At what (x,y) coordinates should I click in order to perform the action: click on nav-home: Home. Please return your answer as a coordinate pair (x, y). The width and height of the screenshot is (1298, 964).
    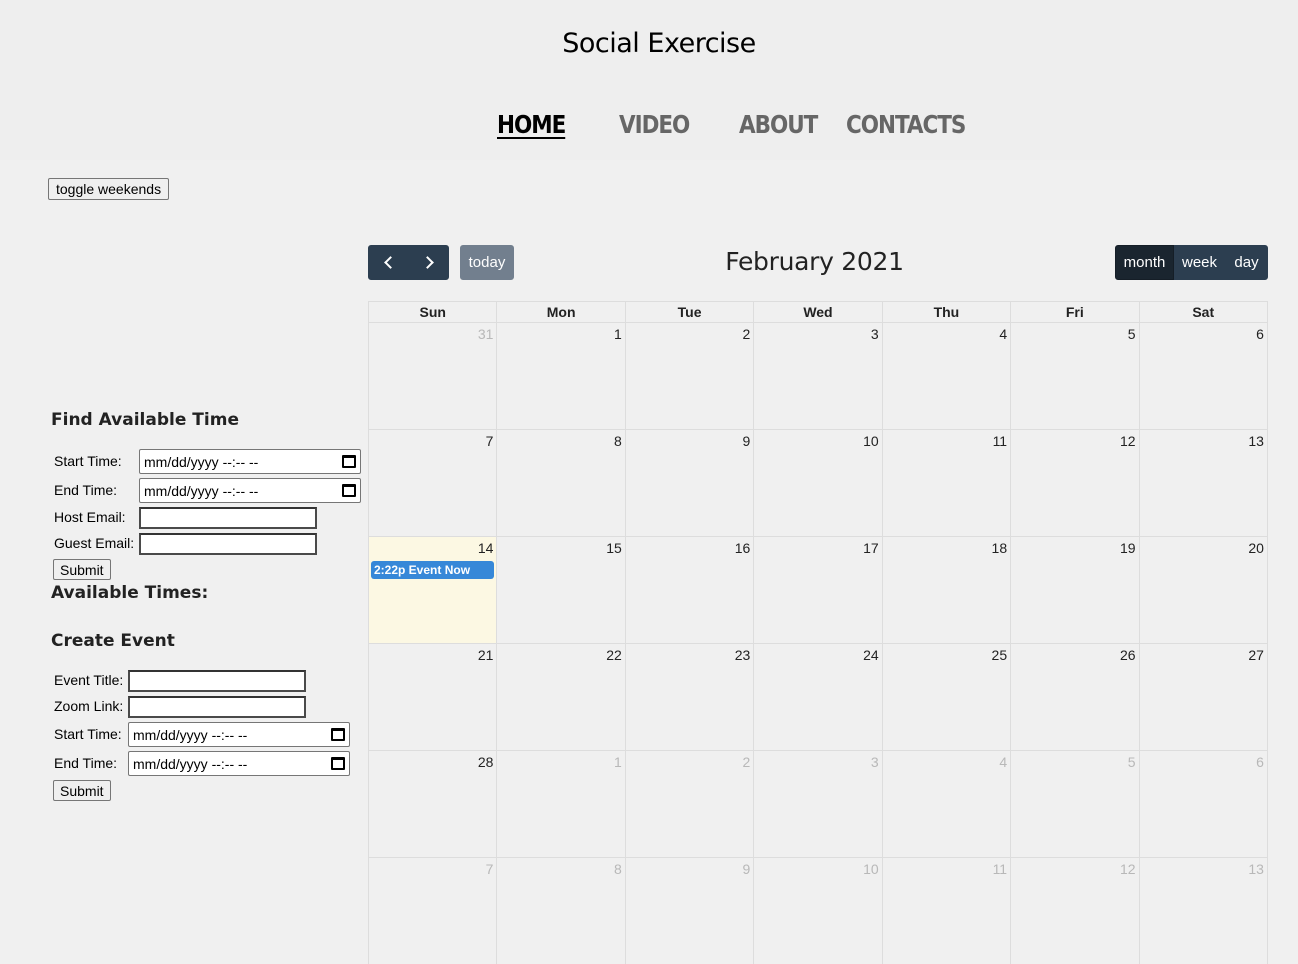
    Looking at the image, I should click on (531, 124).